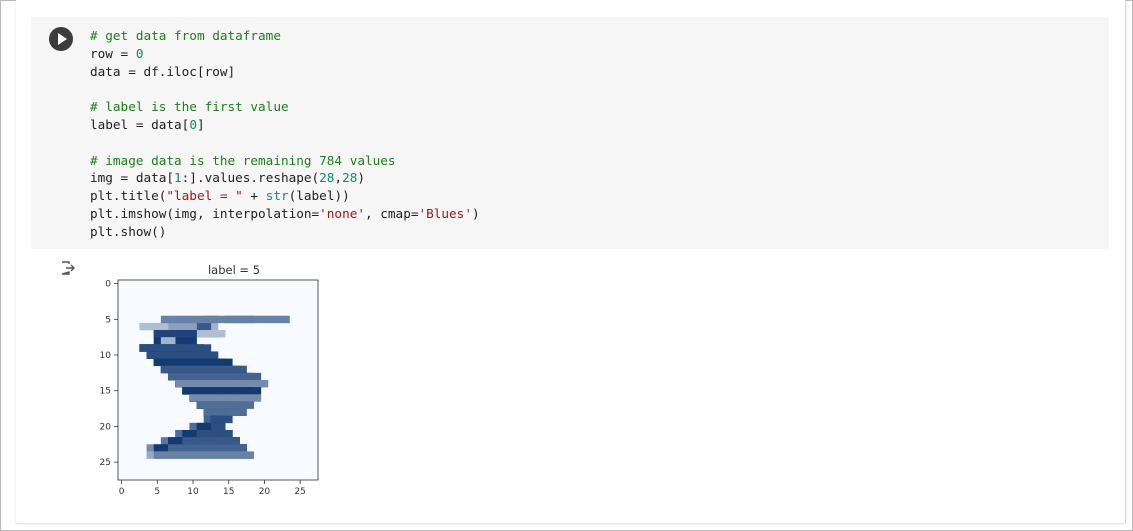  What do you see at coordinates (122, 492) in the screenshot?
I see `x-tick-label: 0` at bounding box center [122, 492].